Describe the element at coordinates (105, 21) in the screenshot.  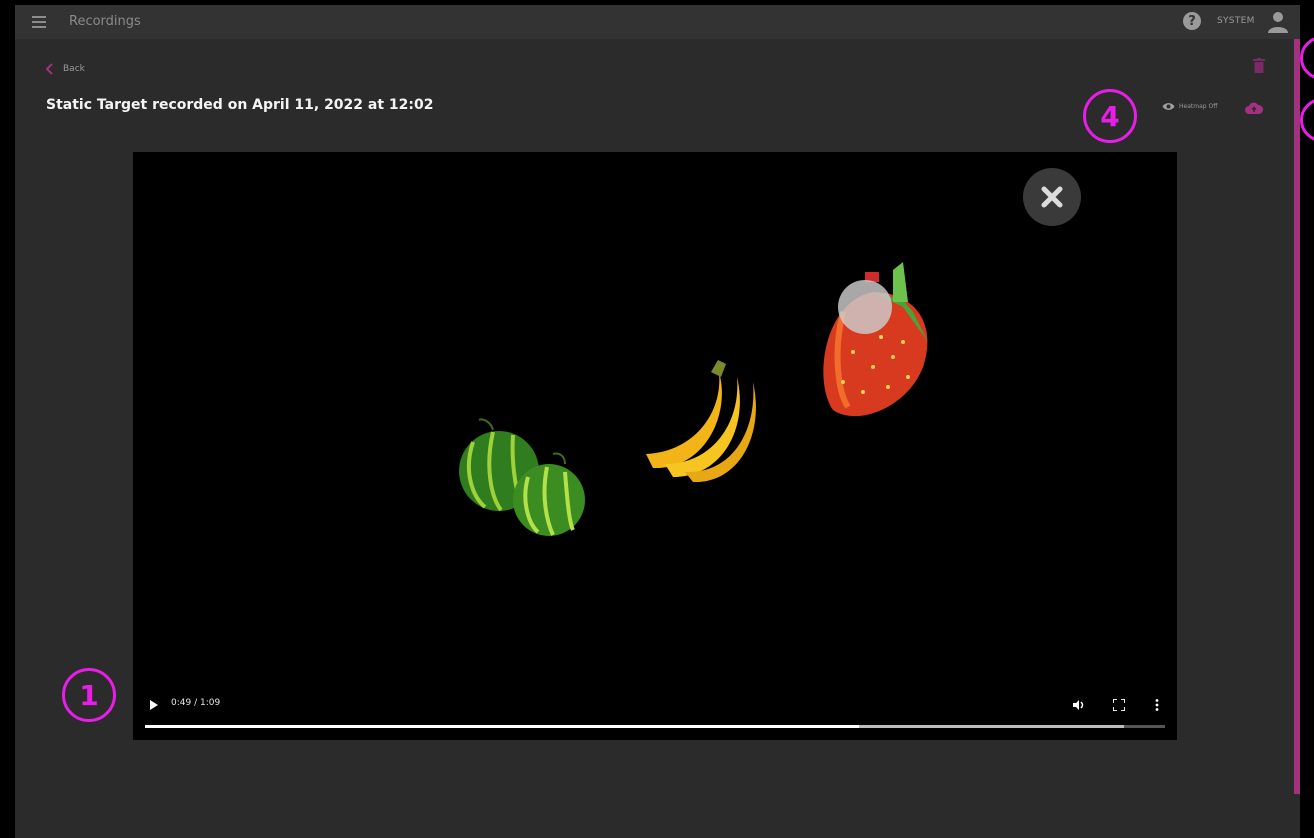
I see `app-title: Recordings` at that location.